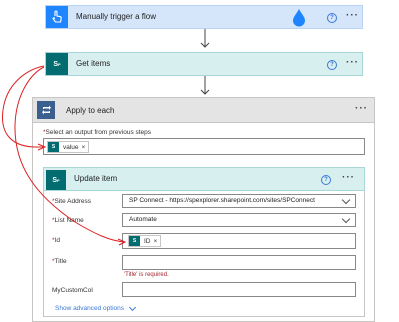  I want to click on select-output-label: *Select an output from previous steps, so click(97, 132).